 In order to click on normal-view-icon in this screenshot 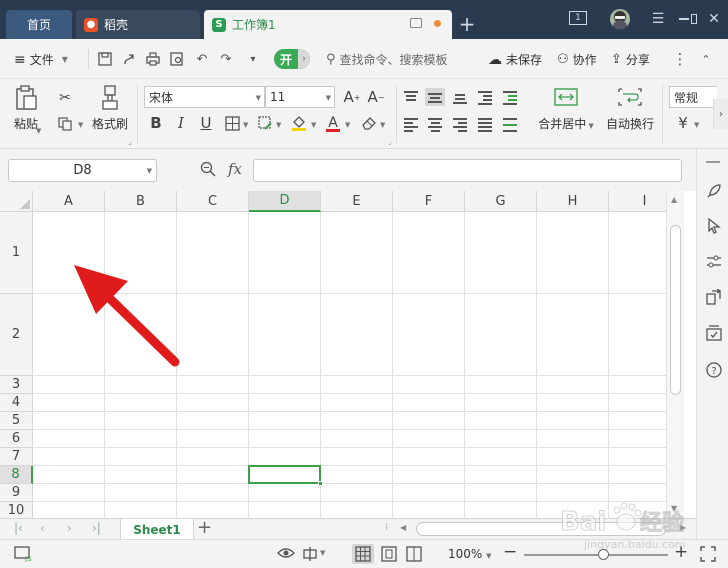, I will do `click(363, 554)`.